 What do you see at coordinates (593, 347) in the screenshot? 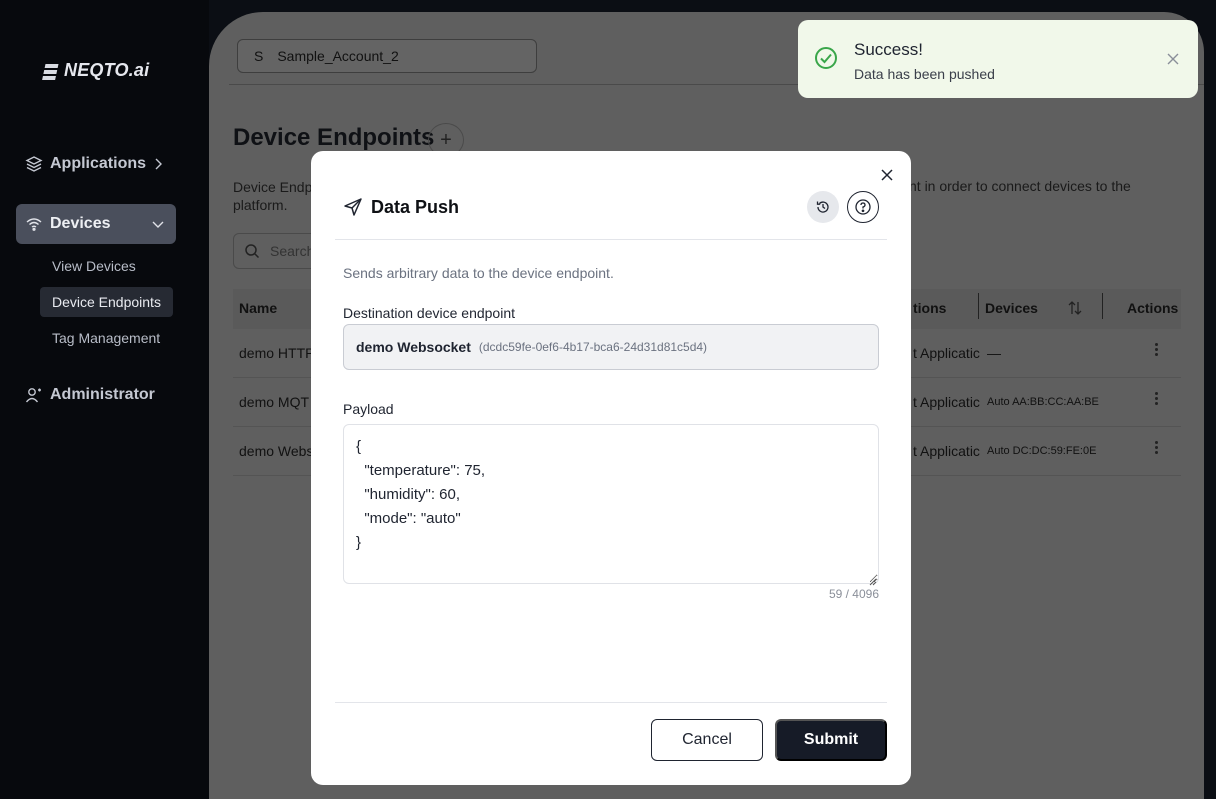
I see `destination-id: (dcdc59fe-0ef6-4b17-bca6-24d31d81c5d4)` at bounding box center [593, 347].